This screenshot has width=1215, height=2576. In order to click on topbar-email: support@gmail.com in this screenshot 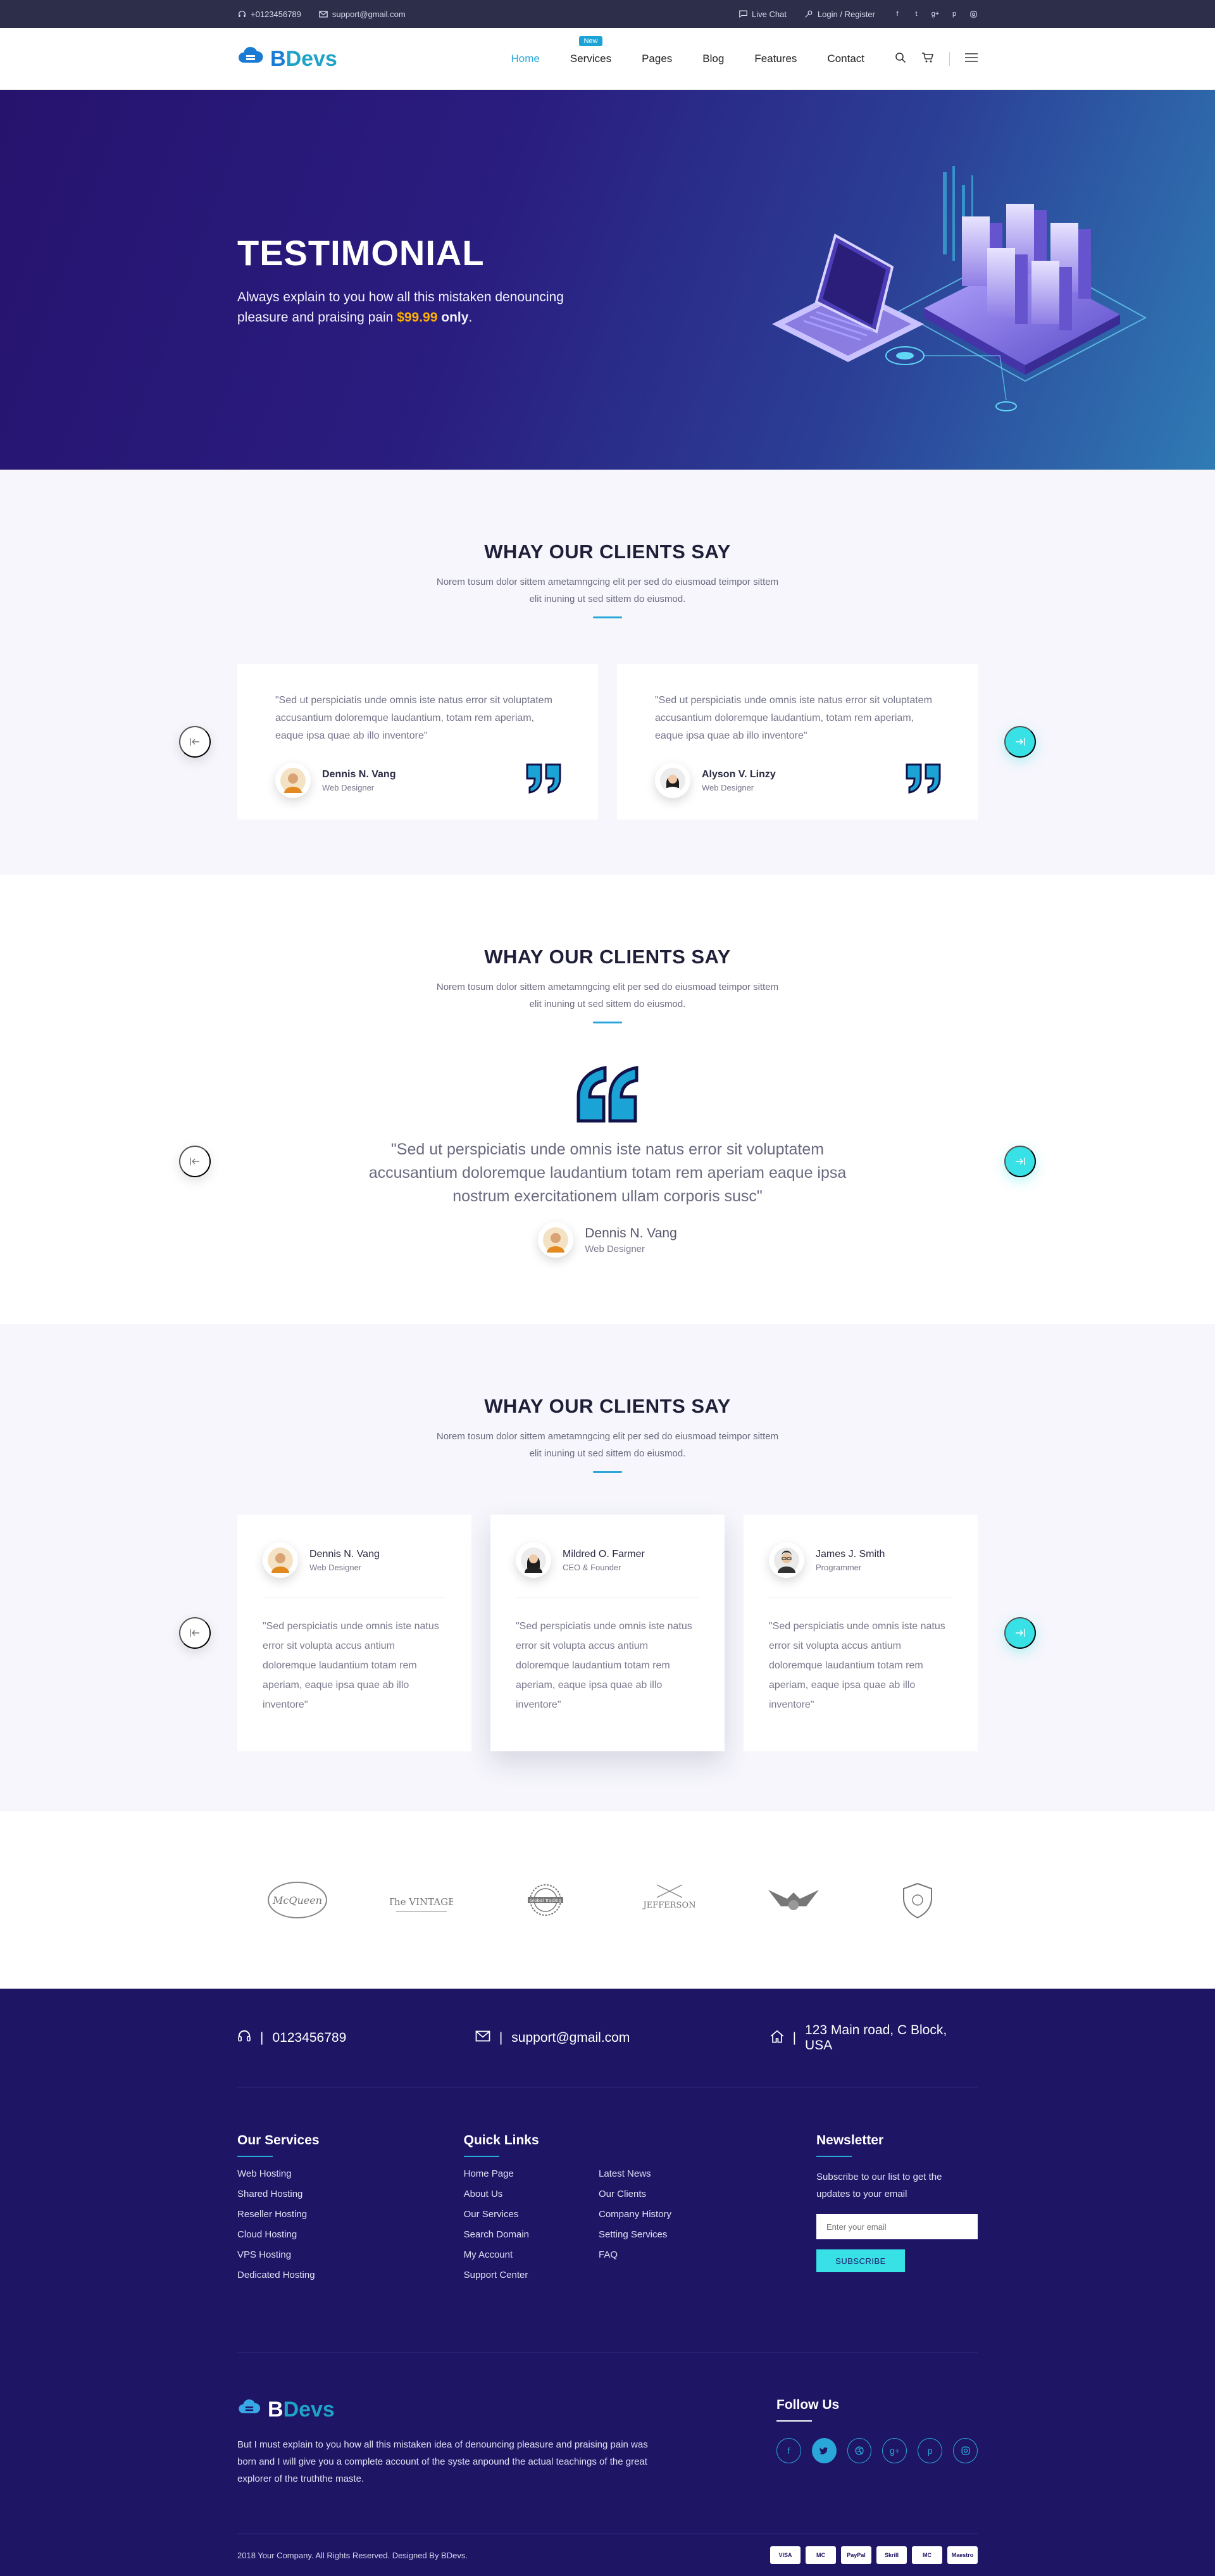, I will do `click(362, 14)`.